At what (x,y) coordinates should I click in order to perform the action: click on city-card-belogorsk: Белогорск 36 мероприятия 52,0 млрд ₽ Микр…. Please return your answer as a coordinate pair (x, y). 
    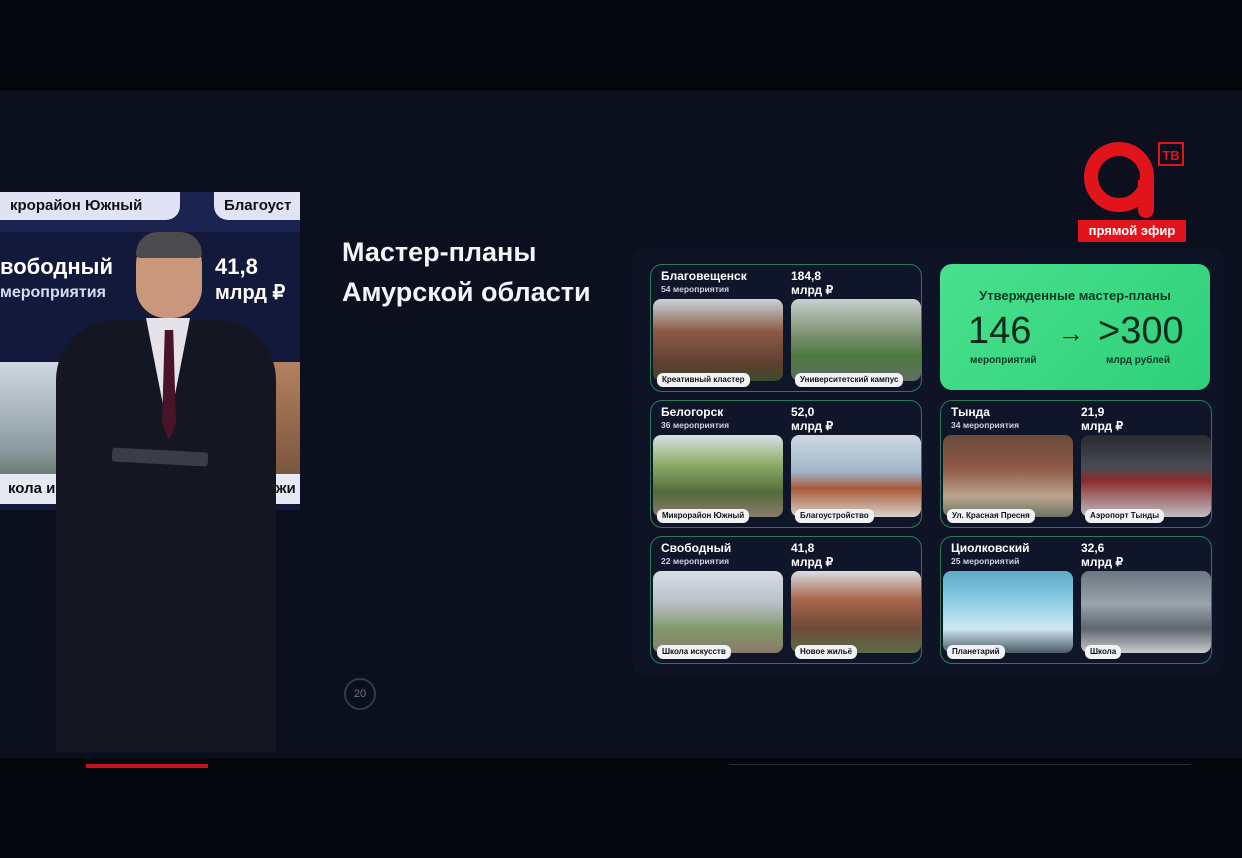
    Looking at the image, I should click on (786, 464).